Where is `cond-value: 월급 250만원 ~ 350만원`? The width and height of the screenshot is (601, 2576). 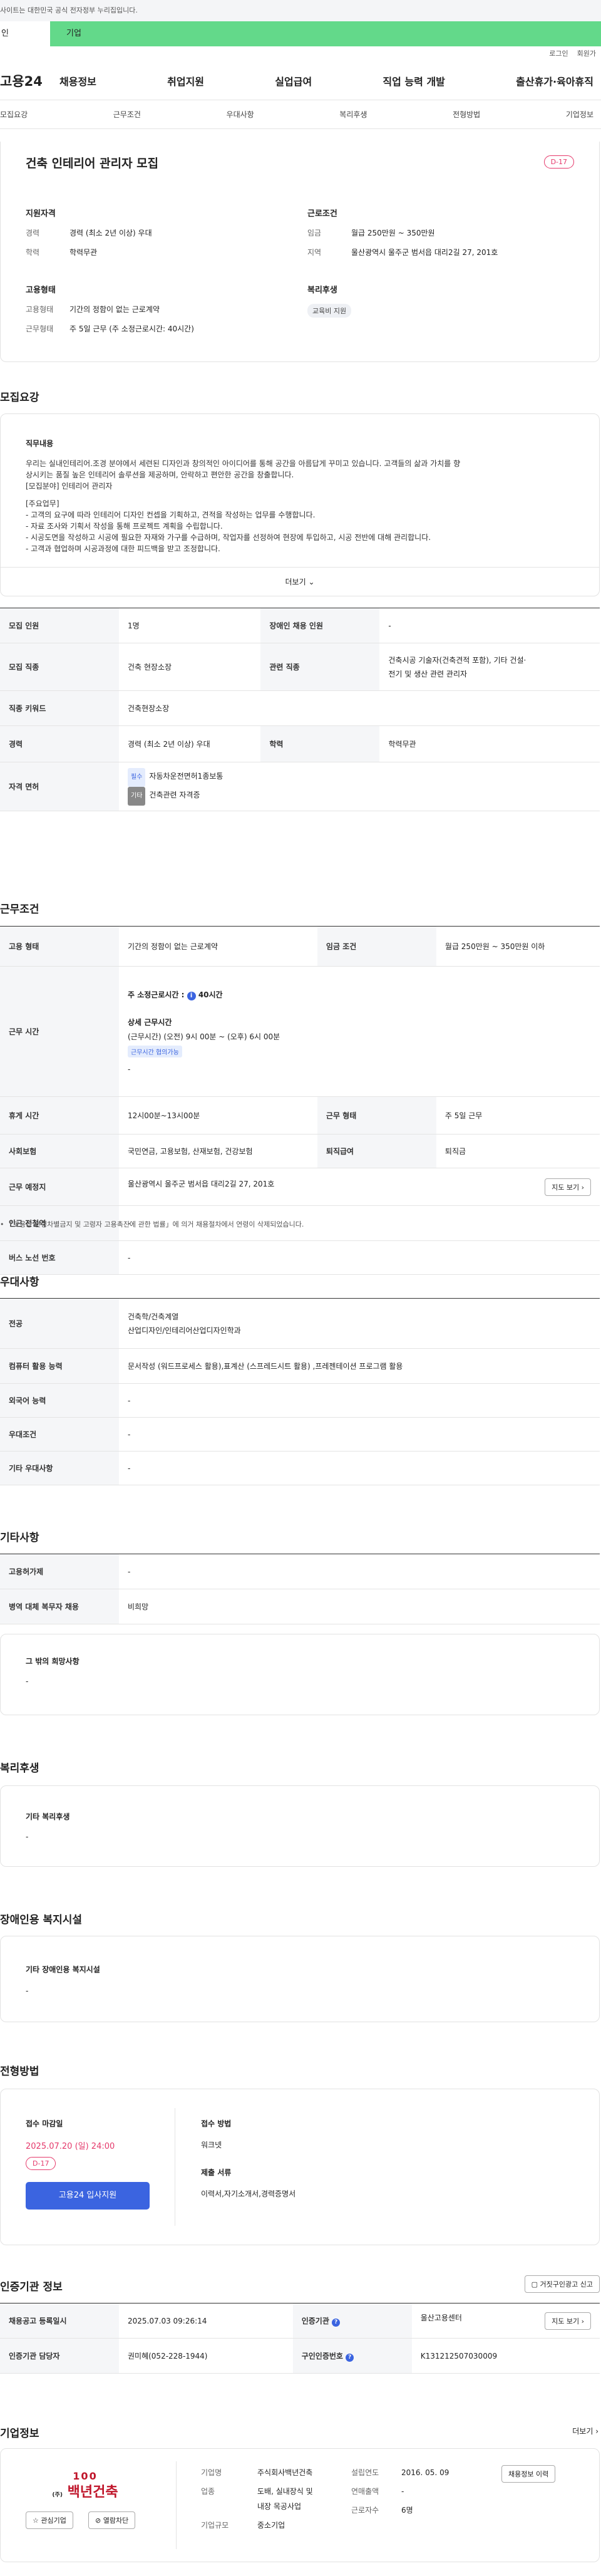 cond-value: 월급 250만원 ~ 350만원 is located at coordinates (393, 233).